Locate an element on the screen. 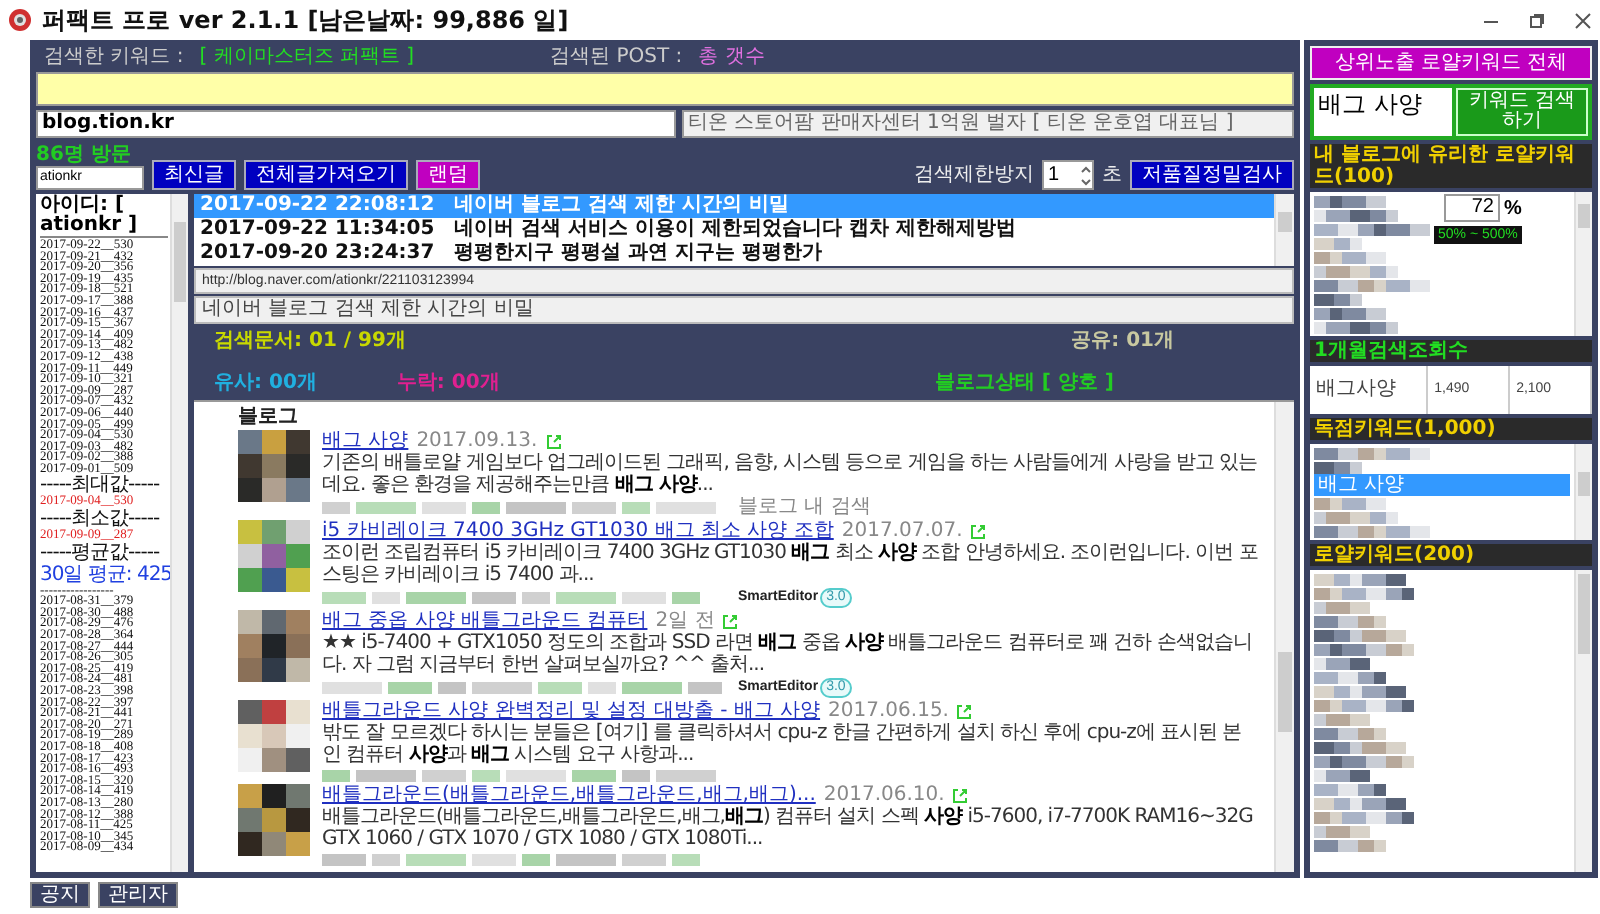  result-date: 2017.06.15. is located at coordinates (888, 711).